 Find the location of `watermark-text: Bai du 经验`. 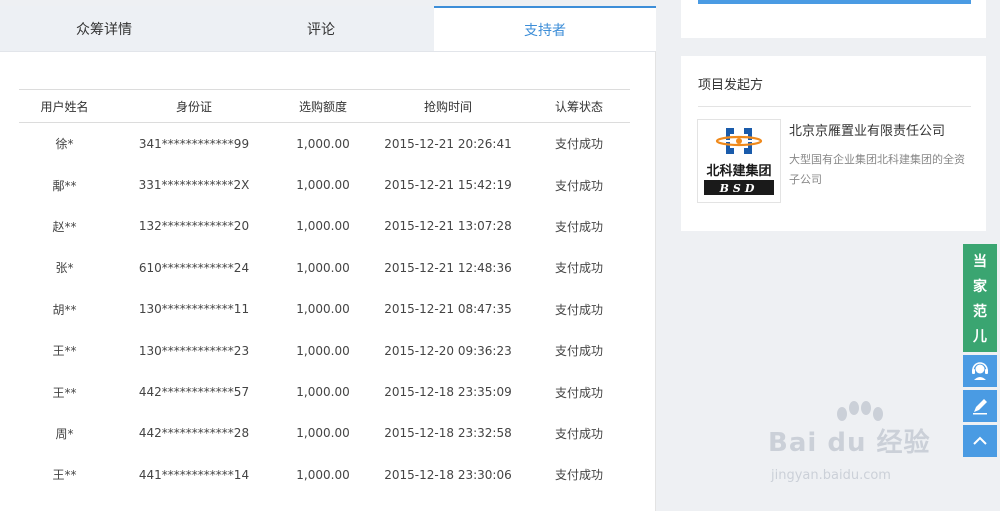

watermark-text: Bai du 经验 is located at coordinates (849, 443).